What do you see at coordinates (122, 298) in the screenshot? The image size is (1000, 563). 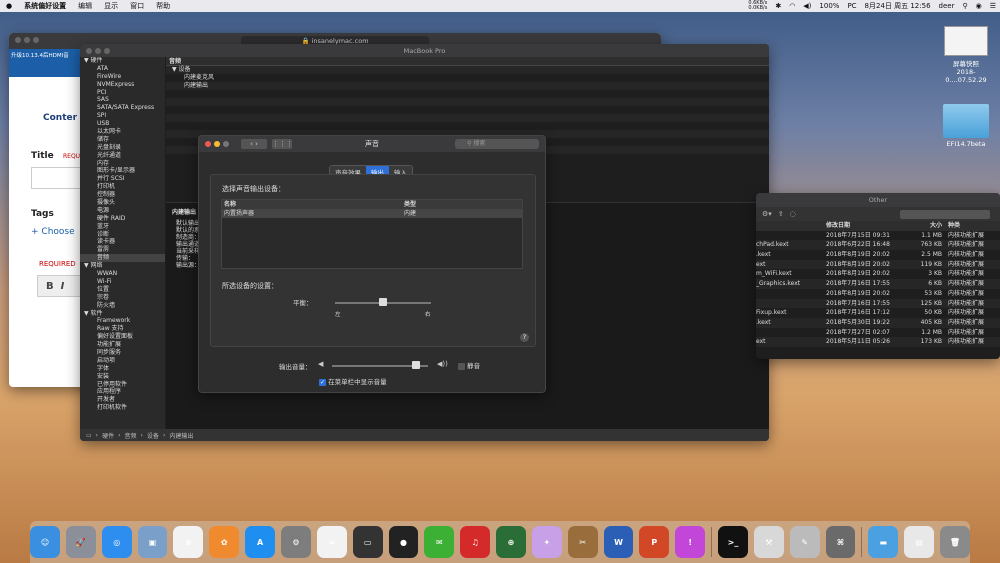 I see `sidebar-item: 宗卷` at bounding box center [122, 298].